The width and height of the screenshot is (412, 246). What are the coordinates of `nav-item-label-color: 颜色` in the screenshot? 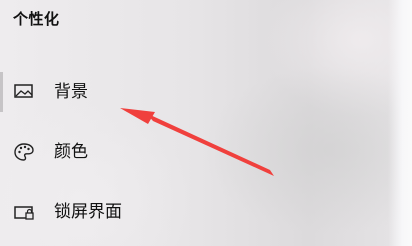 It's located at (71, 152).